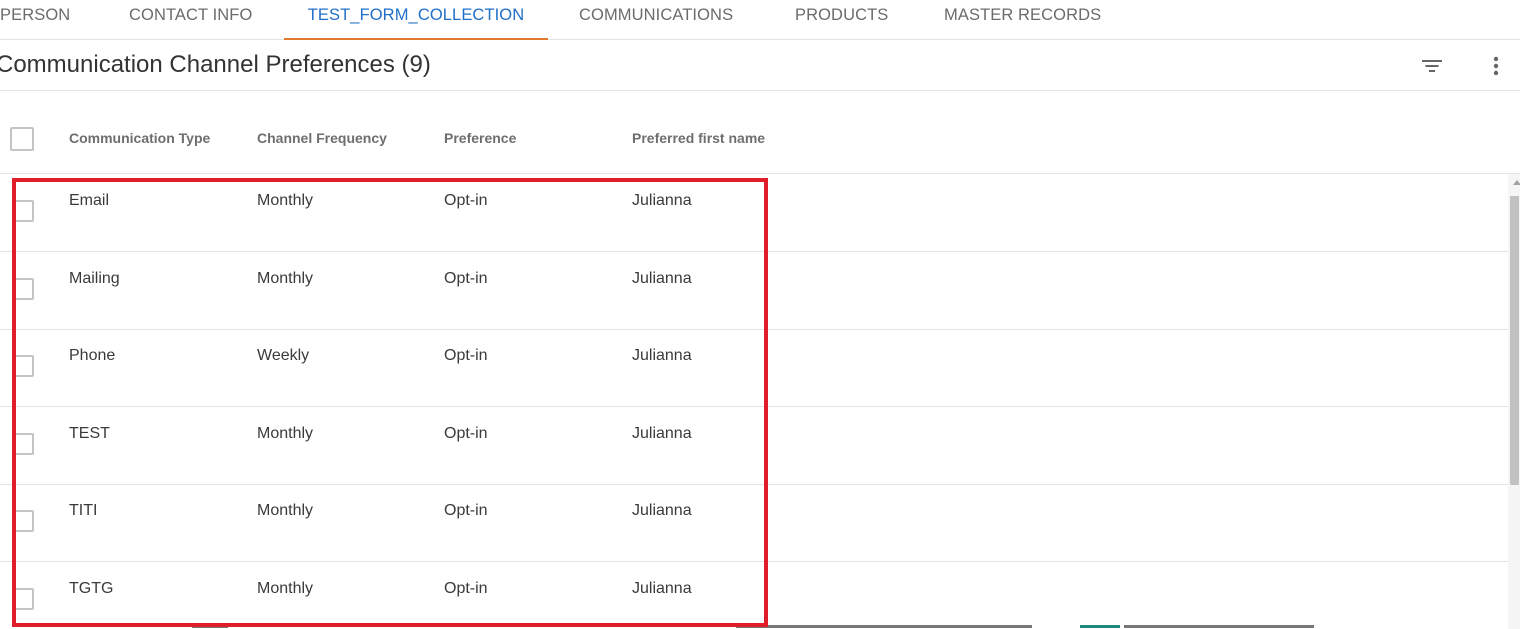 The width and height of the screenshot is (1520, 629). I want to click on cell-communication-type: TEST, so click(89, 433).